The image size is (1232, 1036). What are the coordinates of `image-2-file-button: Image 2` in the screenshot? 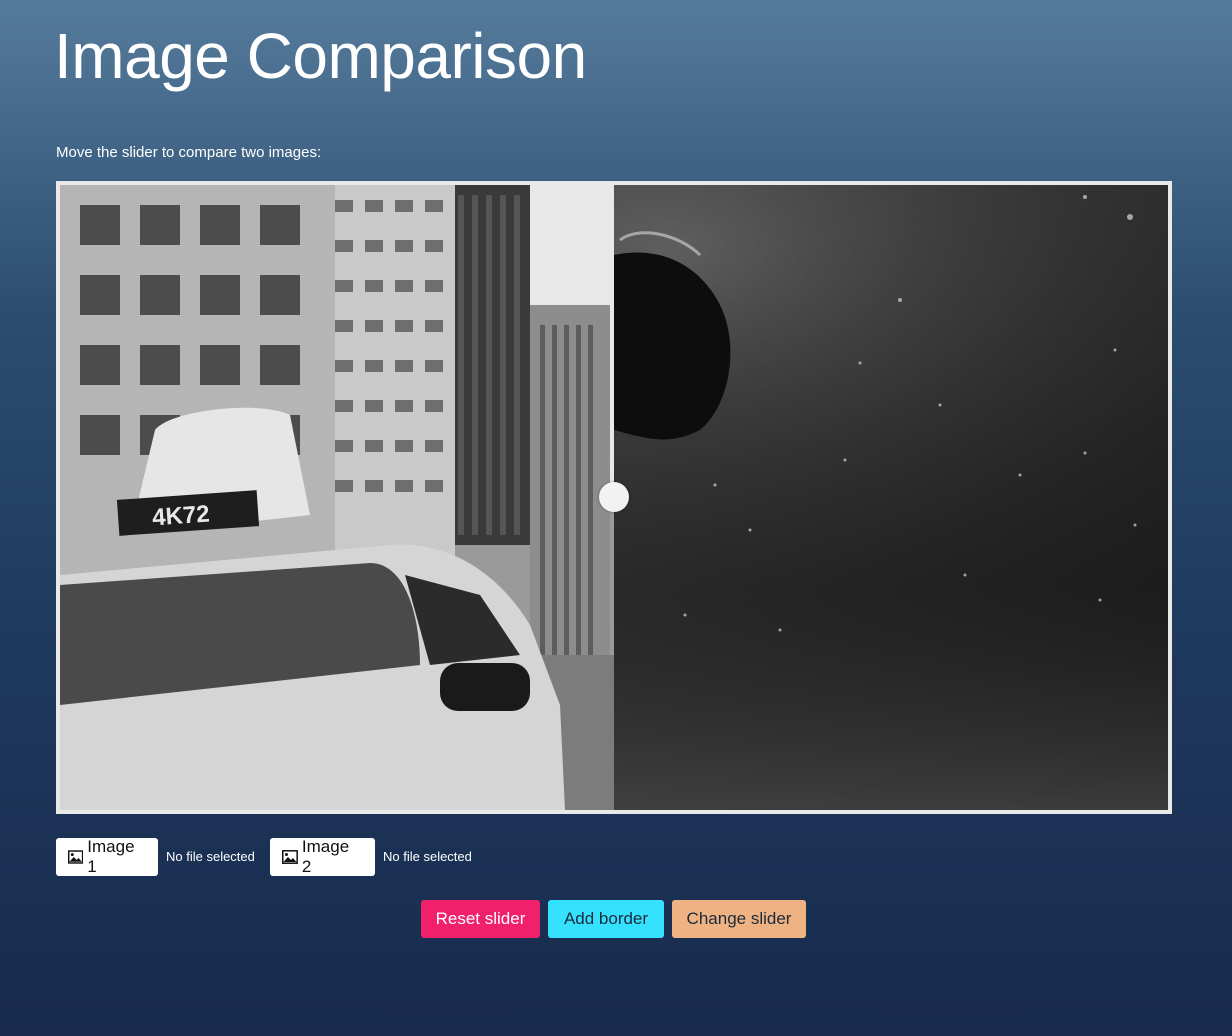 It's located at (322, 856).